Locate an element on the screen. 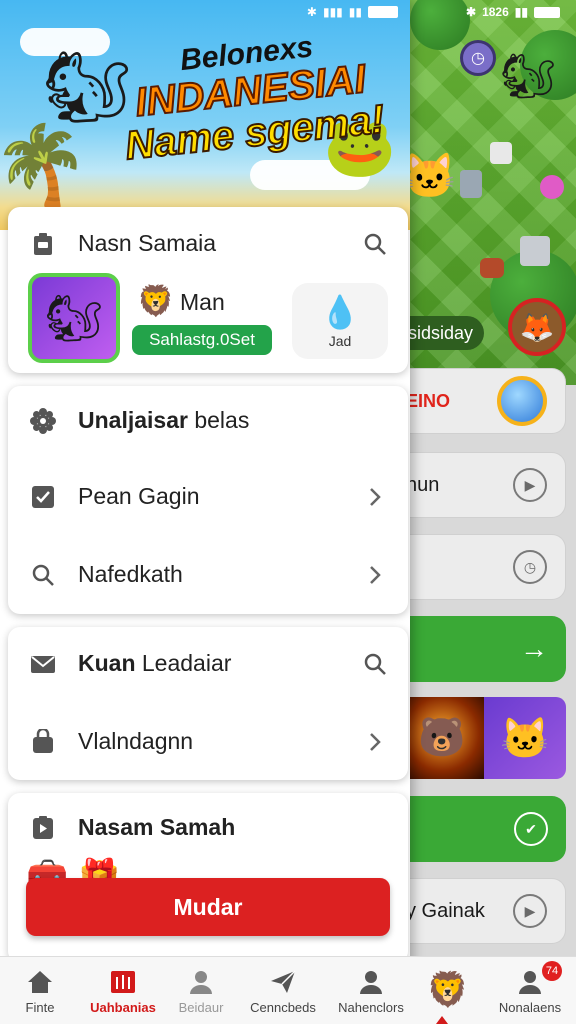 This screenshot has width=576, height=1024. settings-card-header: Unaljaisar belas is located at coordinates (208, 420).